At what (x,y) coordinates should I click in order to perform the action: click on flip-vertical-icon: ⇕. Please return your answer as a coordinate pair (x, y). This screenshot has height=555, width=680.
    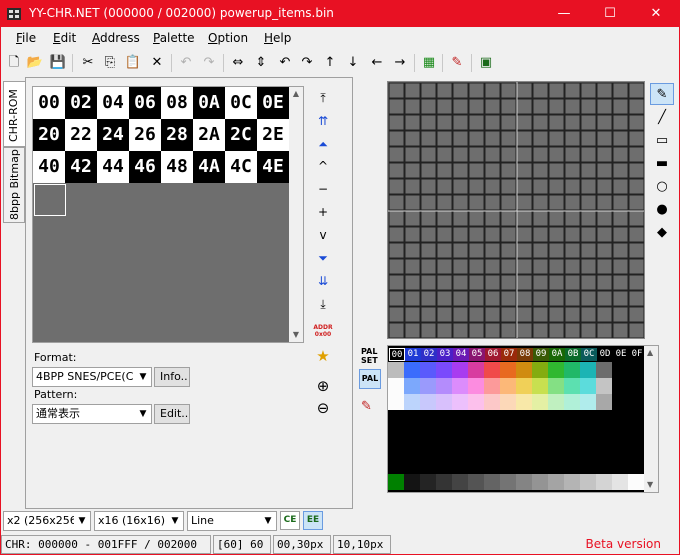
    Looking at the image, I should click on (261, 63).